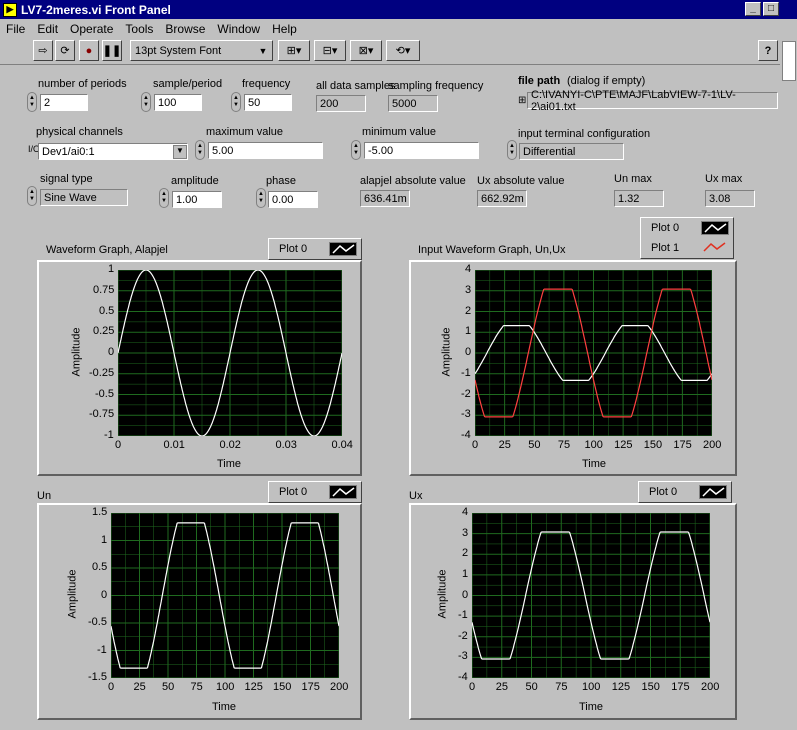 The image size is (797, 730). What do you see at coordinates (724, 179) in the screenshot?
I see `ux-max-label: Ux max` at bounding box center [724, 179].